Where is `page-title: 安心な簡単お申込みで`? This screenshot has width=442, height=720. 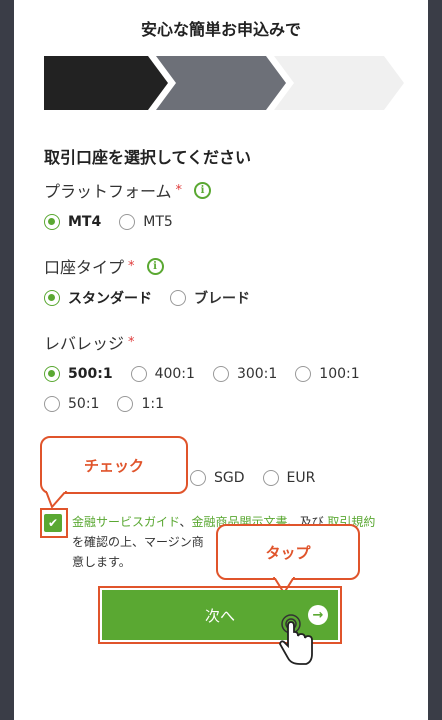 page-title: 安心な簡単お申込みで is located at coordinates (220, 29).